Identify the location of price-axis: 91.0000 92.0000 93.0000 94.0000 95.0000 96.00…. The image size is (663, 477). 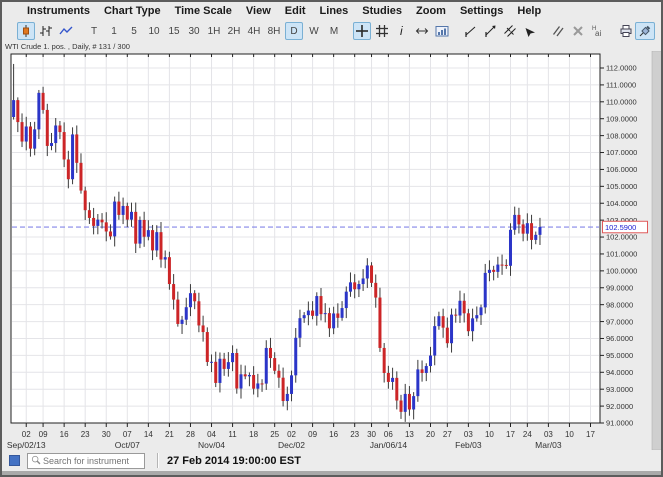
(618, 246).